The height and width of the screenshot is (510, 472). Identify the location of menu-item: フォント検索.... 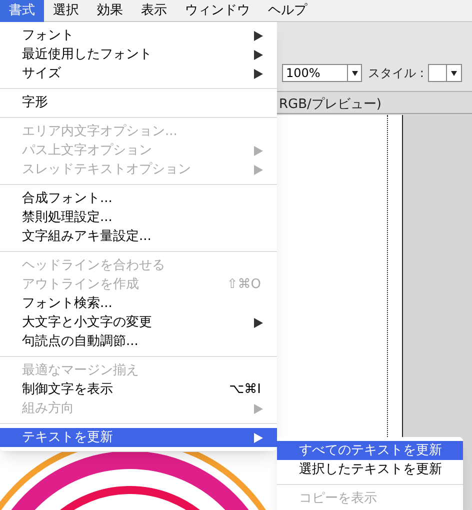
(138, 303).